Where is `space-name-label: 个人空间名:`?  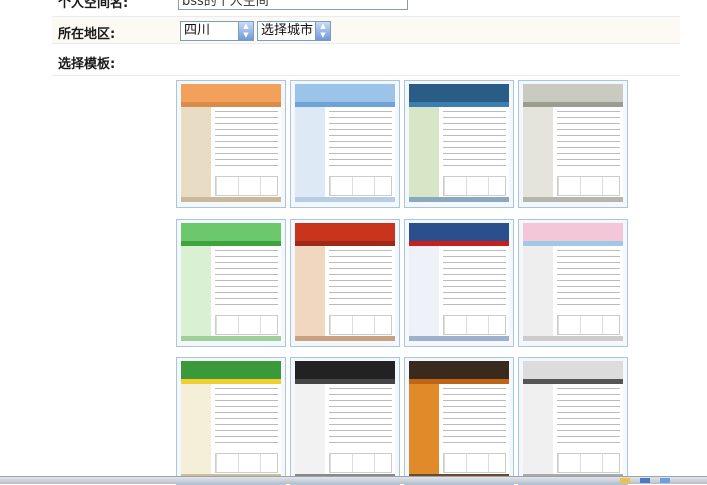 space-name-label: 个人空间名: is located at coordinates (93, 5).